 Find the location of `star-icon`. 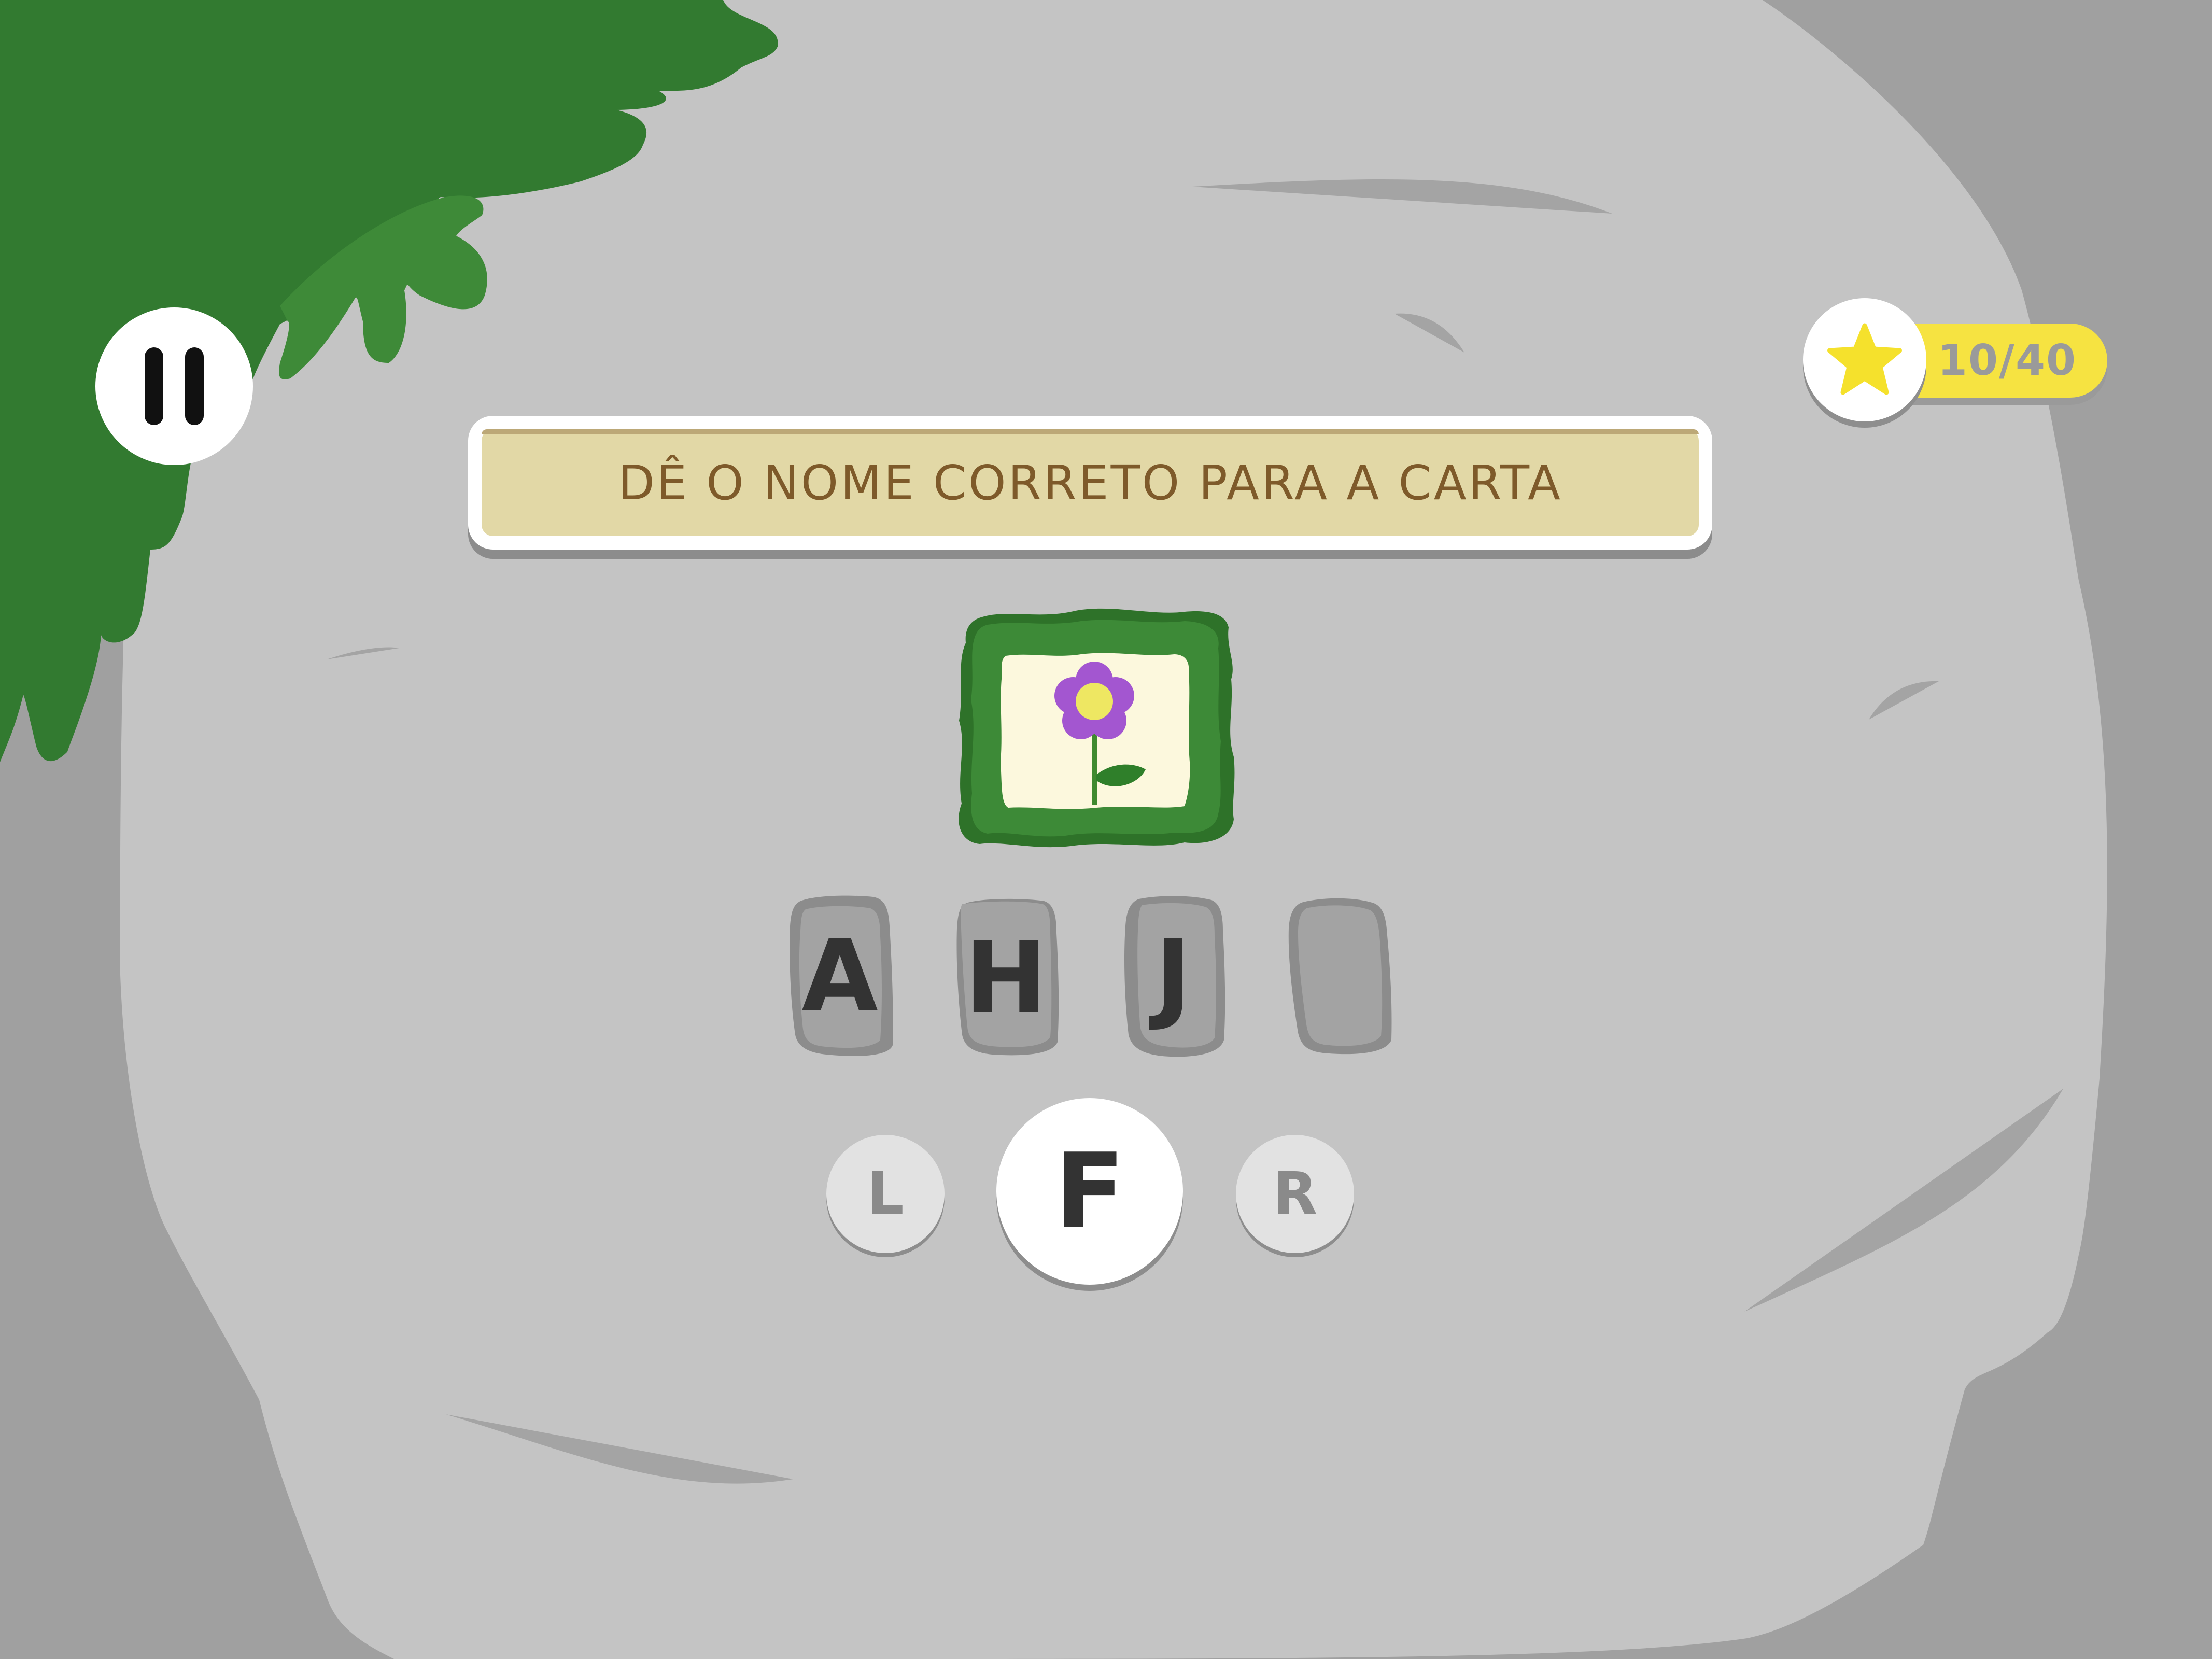

star-icon is located at coordinates (1864, 359).